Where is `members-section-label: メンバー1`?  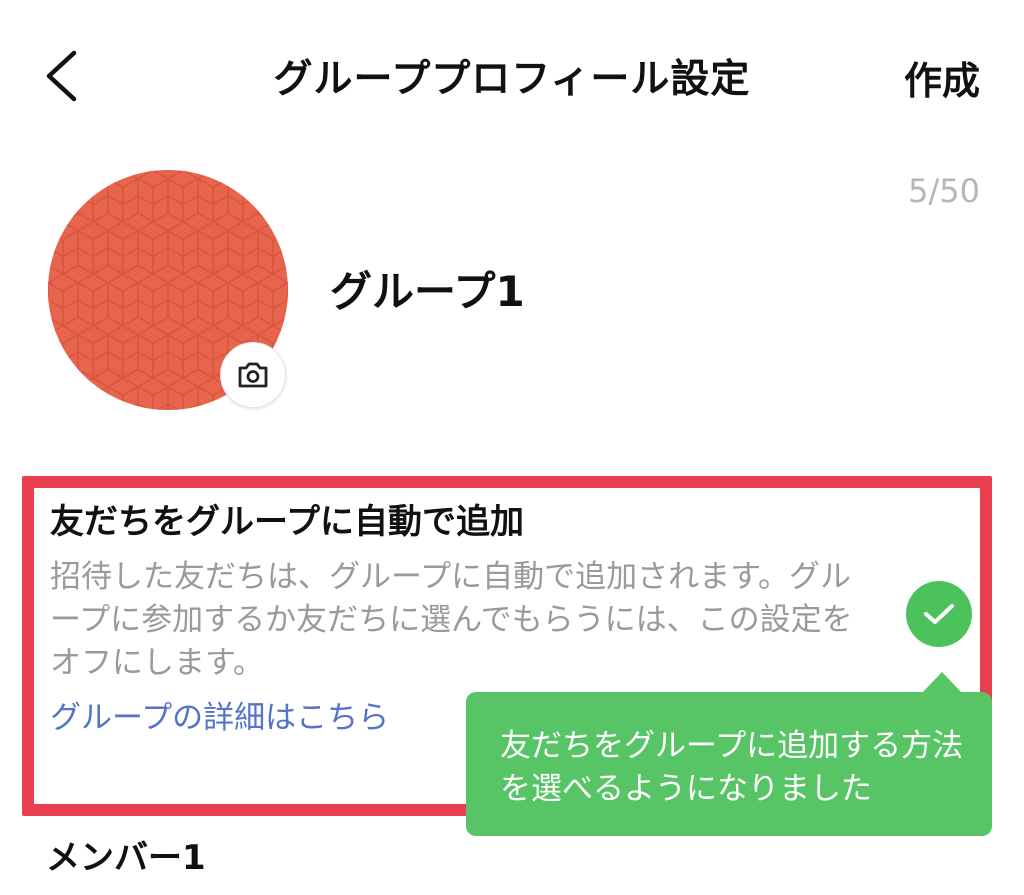
members-section-label: メンバー1 is located at coordinates (126, 858).